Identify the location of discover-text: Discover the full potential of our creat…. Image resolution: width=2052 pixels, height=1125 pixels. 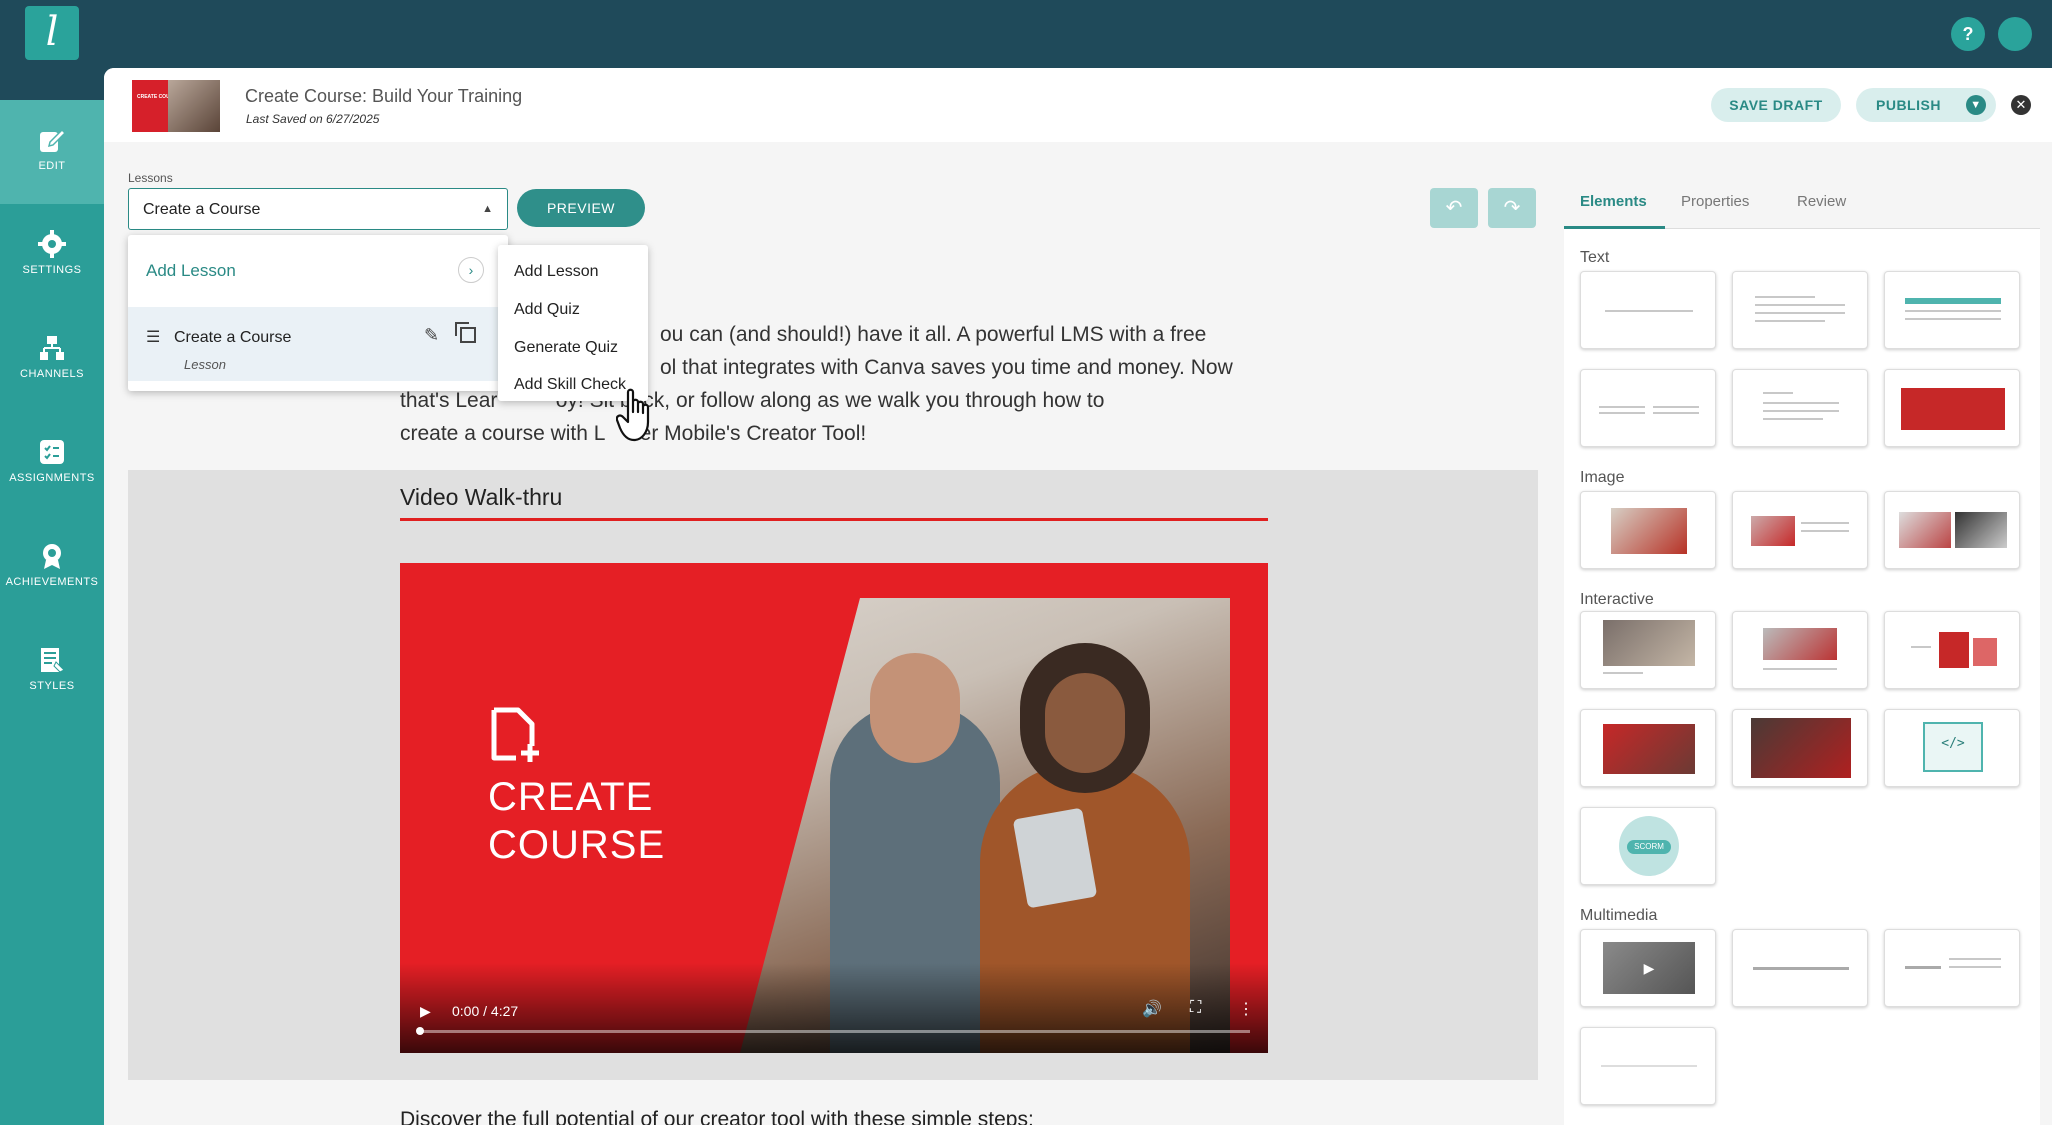
(717, 1116).